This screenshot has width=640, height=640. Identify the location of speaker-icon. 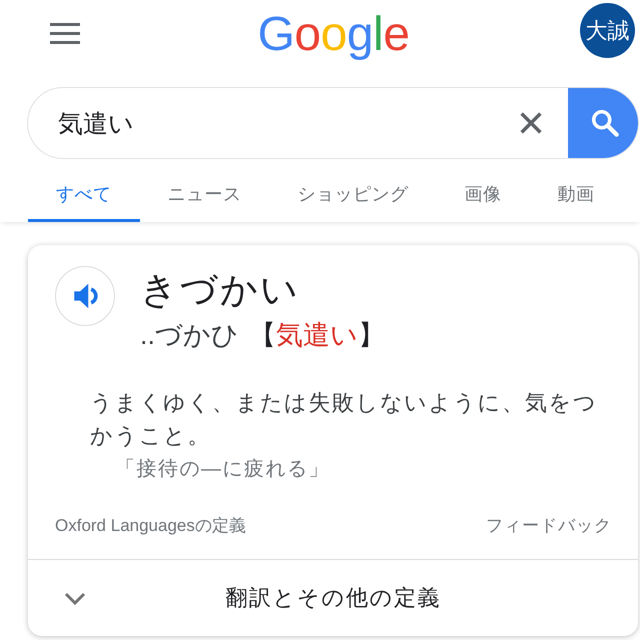
(86, 296).